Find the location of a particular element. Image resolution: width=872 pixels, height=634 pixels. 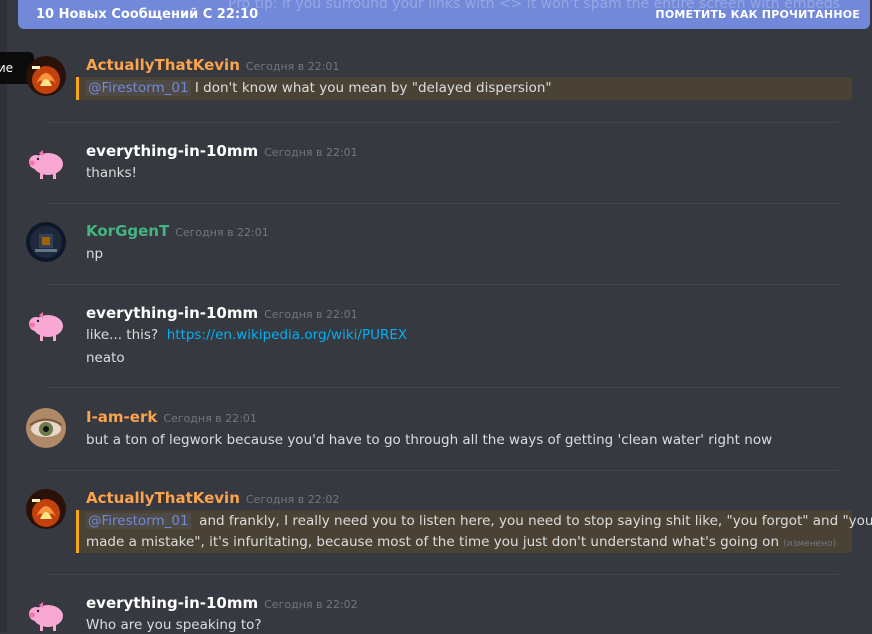

author-name: I-am-erk is located at coordinates (121, 417).